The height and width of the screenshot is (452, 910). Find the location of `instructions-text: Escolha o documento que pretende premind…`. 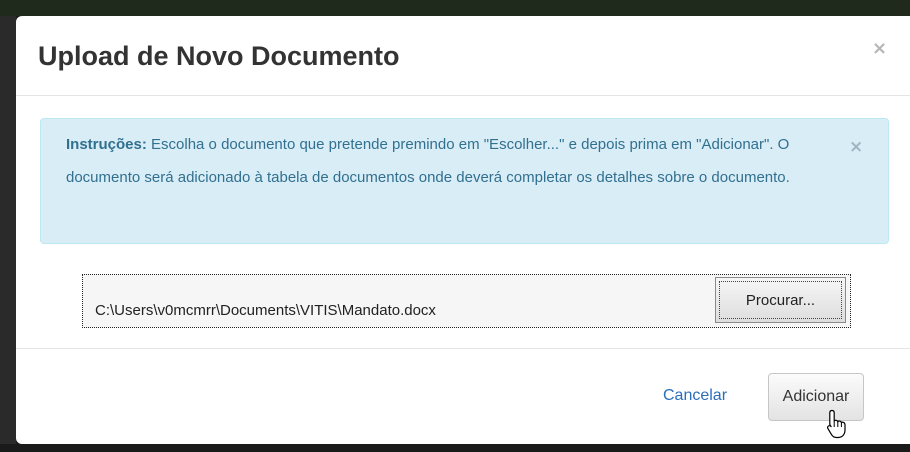

instructions-text: Escolha o documento que pretende premind… is located at coordinates (428, 161).